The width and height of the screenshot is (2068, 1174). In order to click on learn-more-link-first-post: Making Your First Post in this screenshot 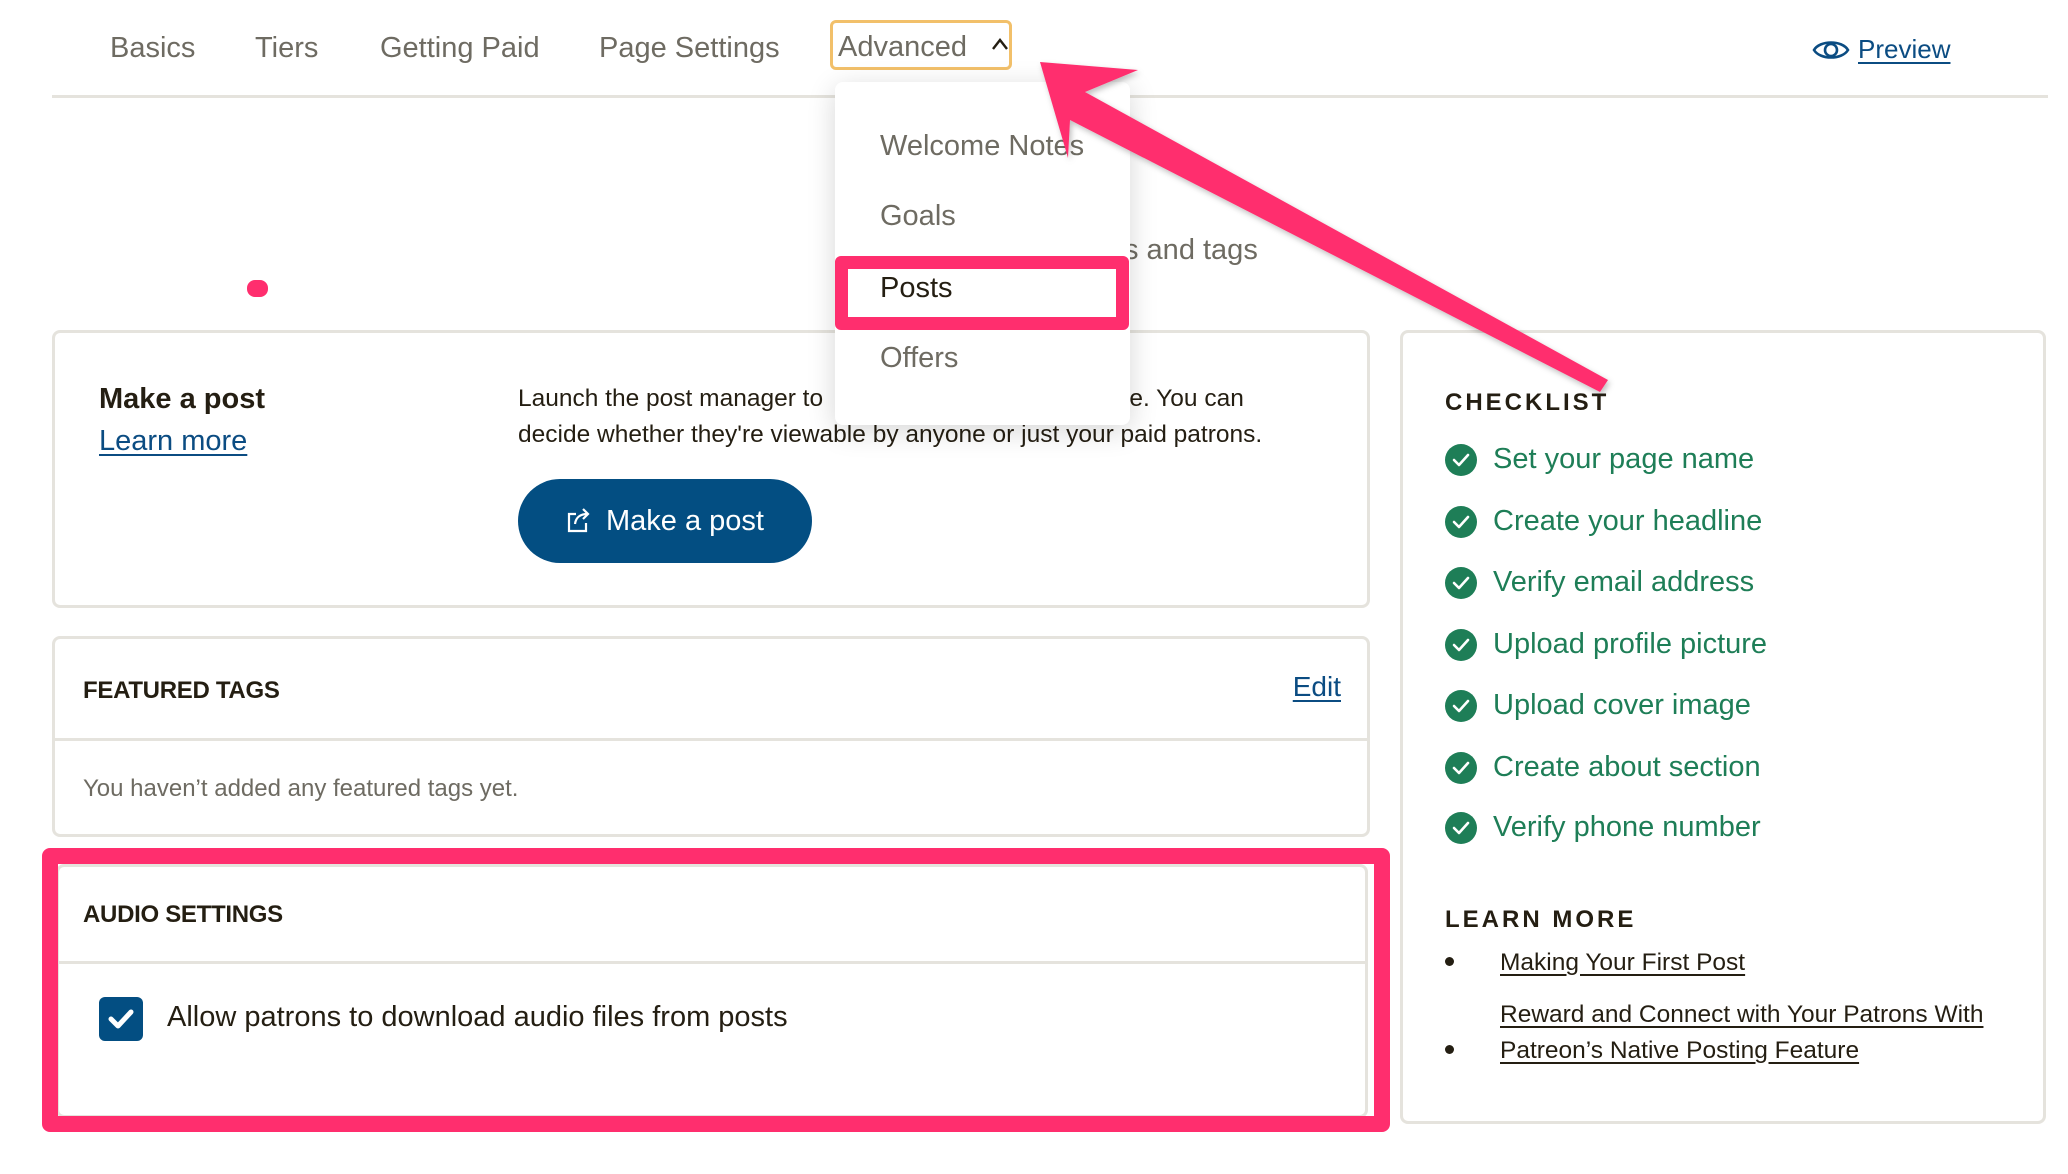, I will do `click(1622, 963)`.